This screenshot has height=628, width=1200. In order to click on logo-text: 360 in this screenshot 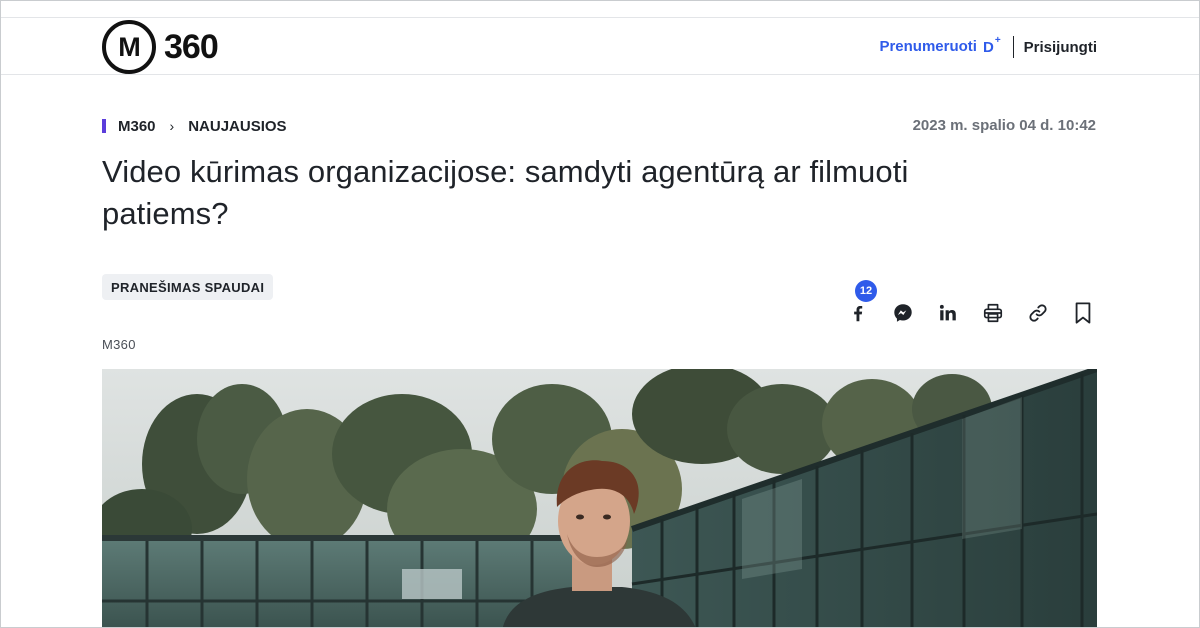, I will do `click(191, 46)`.